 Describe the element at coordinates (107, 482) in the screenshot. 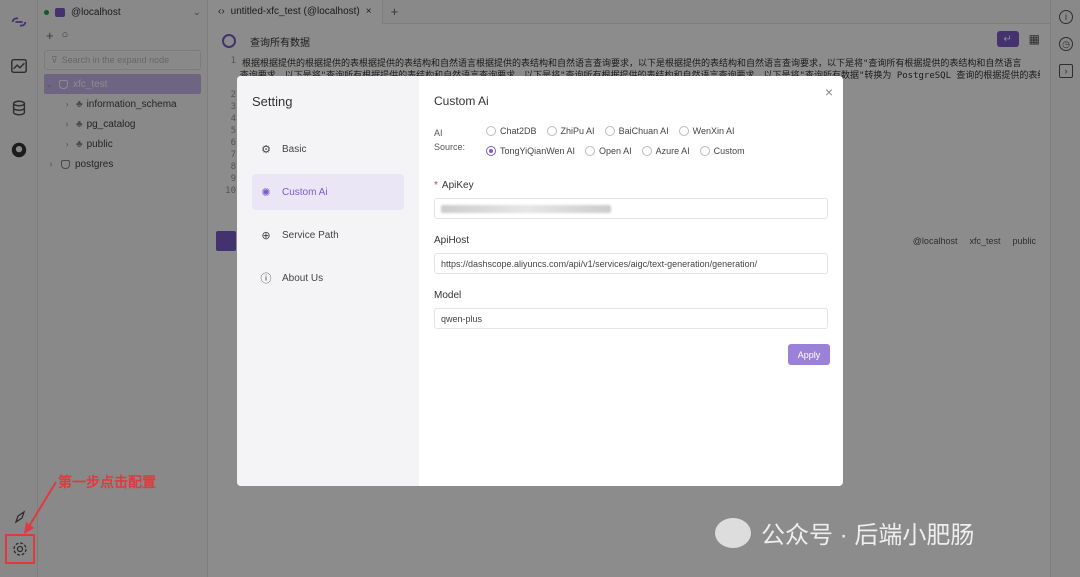

I see `annotation-text: 第一步点击配置` at that location.